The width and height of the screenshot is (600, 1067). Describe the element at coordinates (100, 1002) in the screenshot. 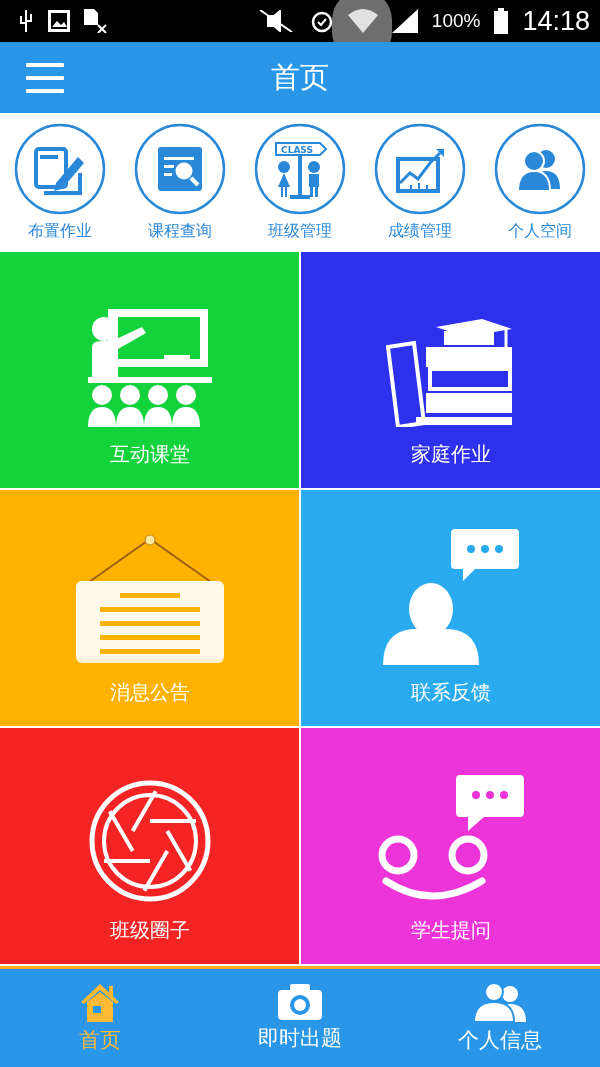

I see `house-icon` at that location.